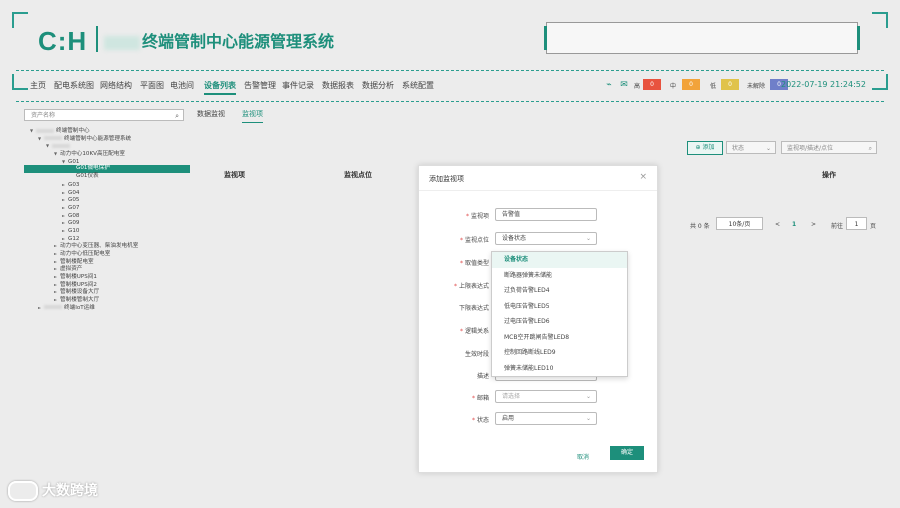 The width and height of the screenshot is (900, 508). Describe the element at coordinates (107, 177) in the screenshot. I see `tree-node: G01仪表` at that location.